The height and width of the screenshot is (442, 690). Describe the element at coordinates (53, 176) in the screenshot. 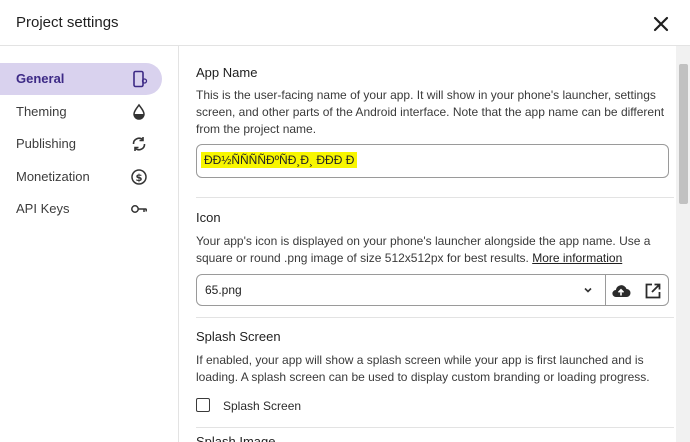

I see `sidebar-item-label: Monetization` at that location.